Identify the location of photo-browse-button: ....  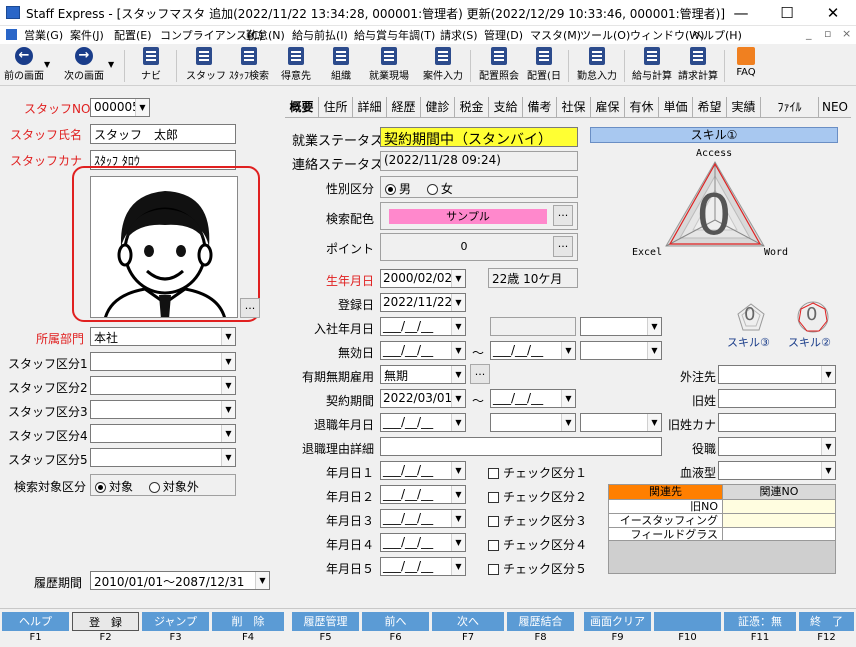
(250, 308).